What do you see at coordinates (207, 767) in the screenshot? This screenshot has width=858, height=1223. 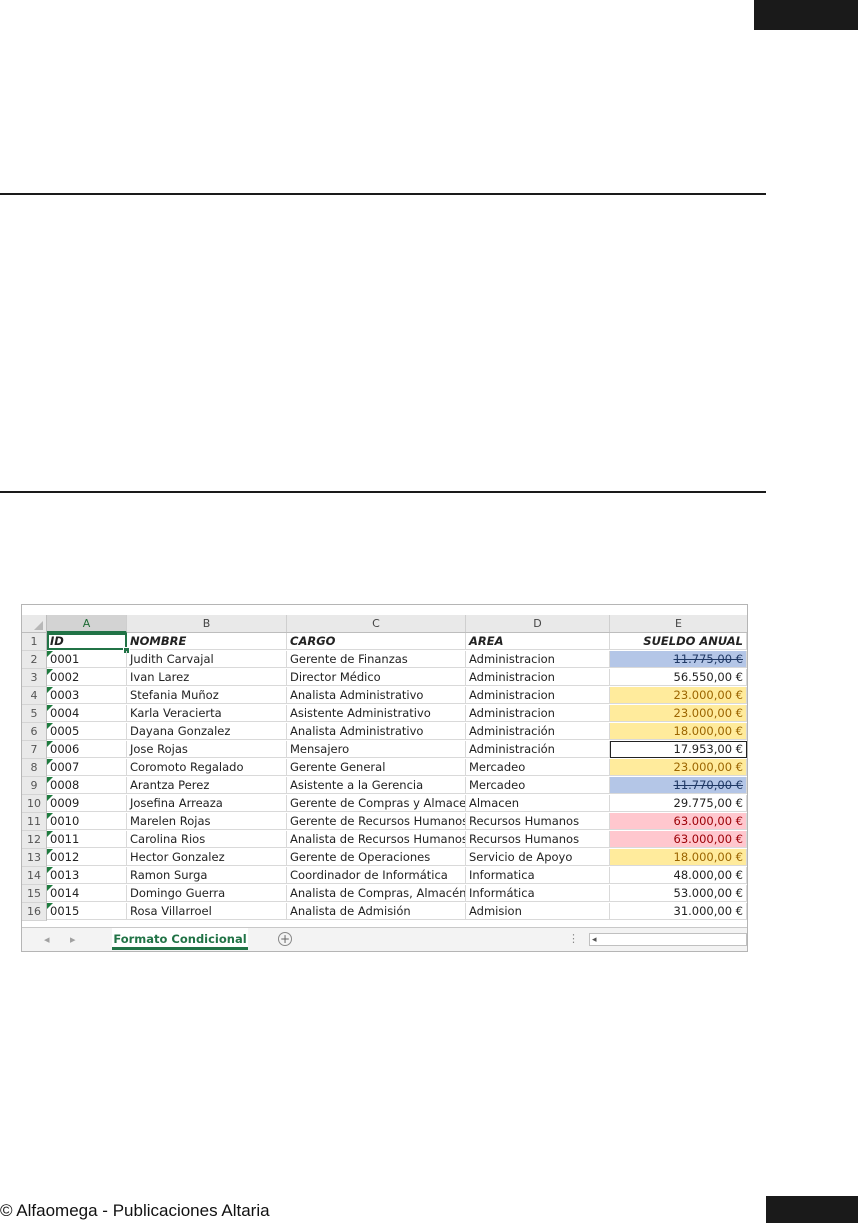 I see `cell-nombre: Coromoto Regalado` at bounding box center [207, 767].